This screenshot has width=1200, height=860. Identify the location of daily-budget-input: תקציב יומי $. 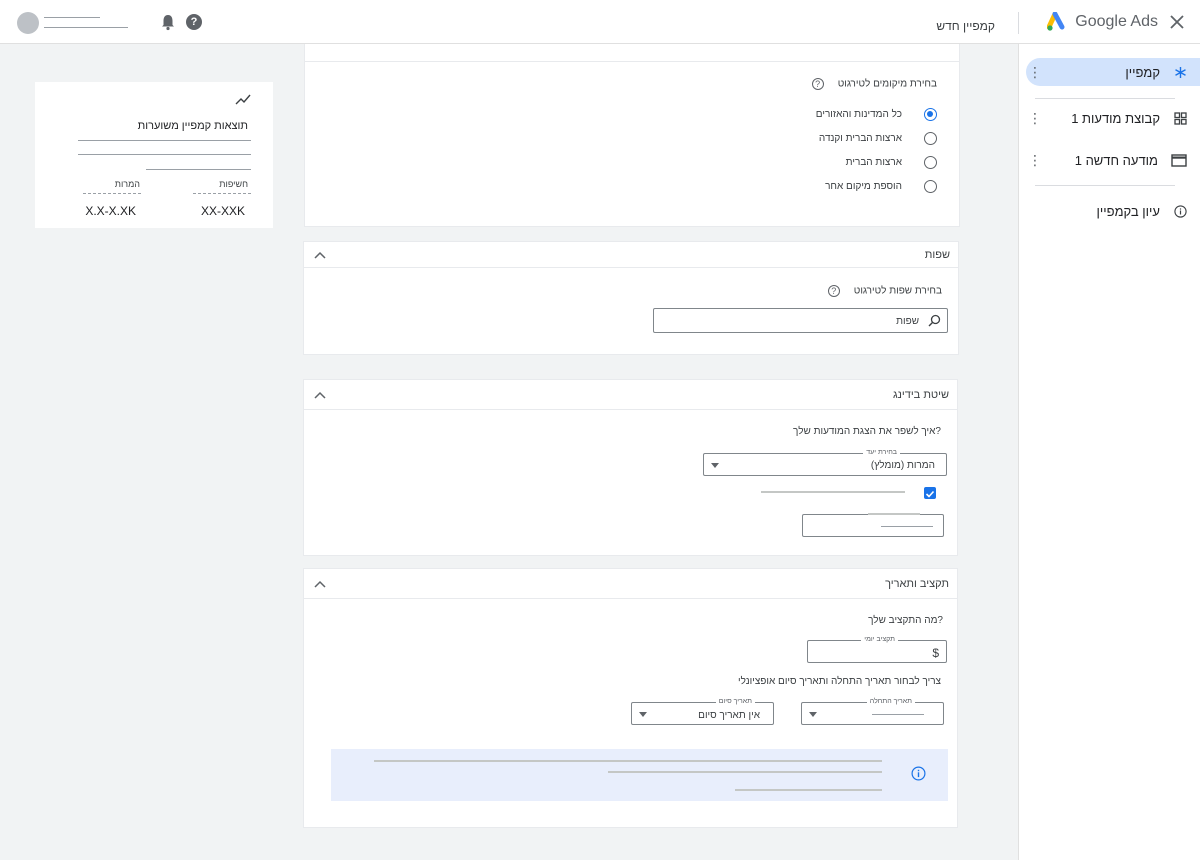
(877, 649).